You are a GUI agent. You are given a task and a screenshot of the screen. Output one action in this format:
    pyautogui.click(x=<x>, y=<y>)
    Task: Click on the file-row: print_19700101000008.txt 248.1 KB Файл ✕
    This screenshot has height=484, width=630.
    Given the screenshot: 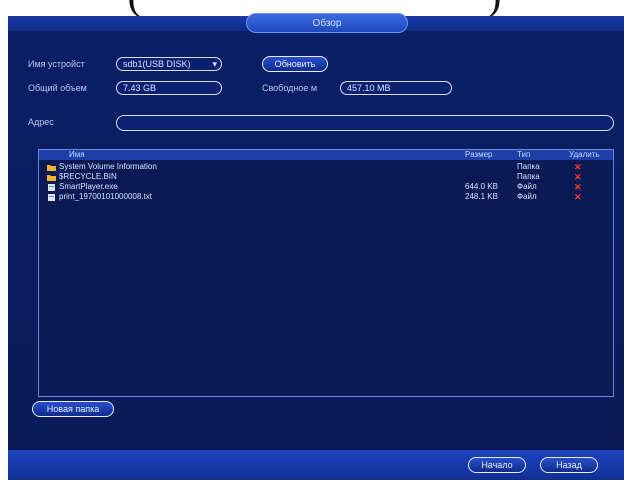 What is the action you would take?
    pyautogui.click(x=326, y=197)
    